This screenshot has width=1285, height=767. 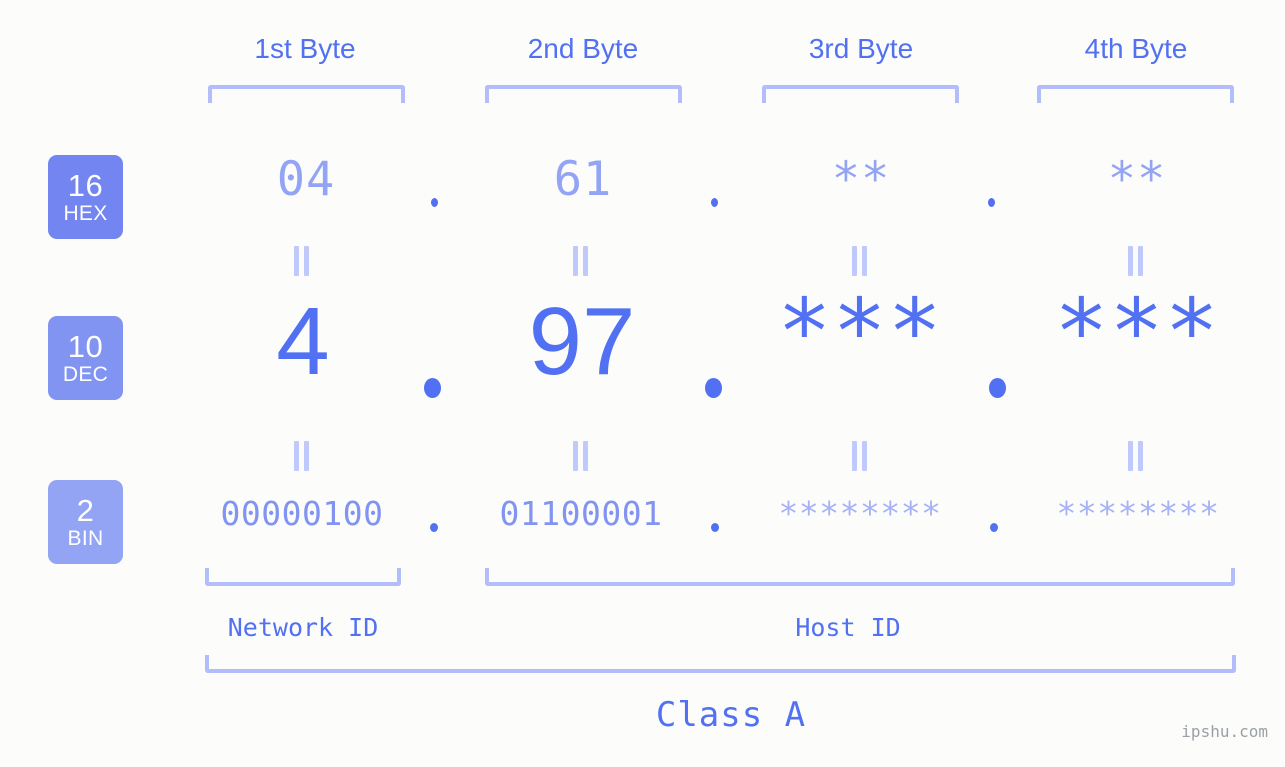 I want to click on radix-badge-hex-tag: HEX, so click(x=85, y=213).